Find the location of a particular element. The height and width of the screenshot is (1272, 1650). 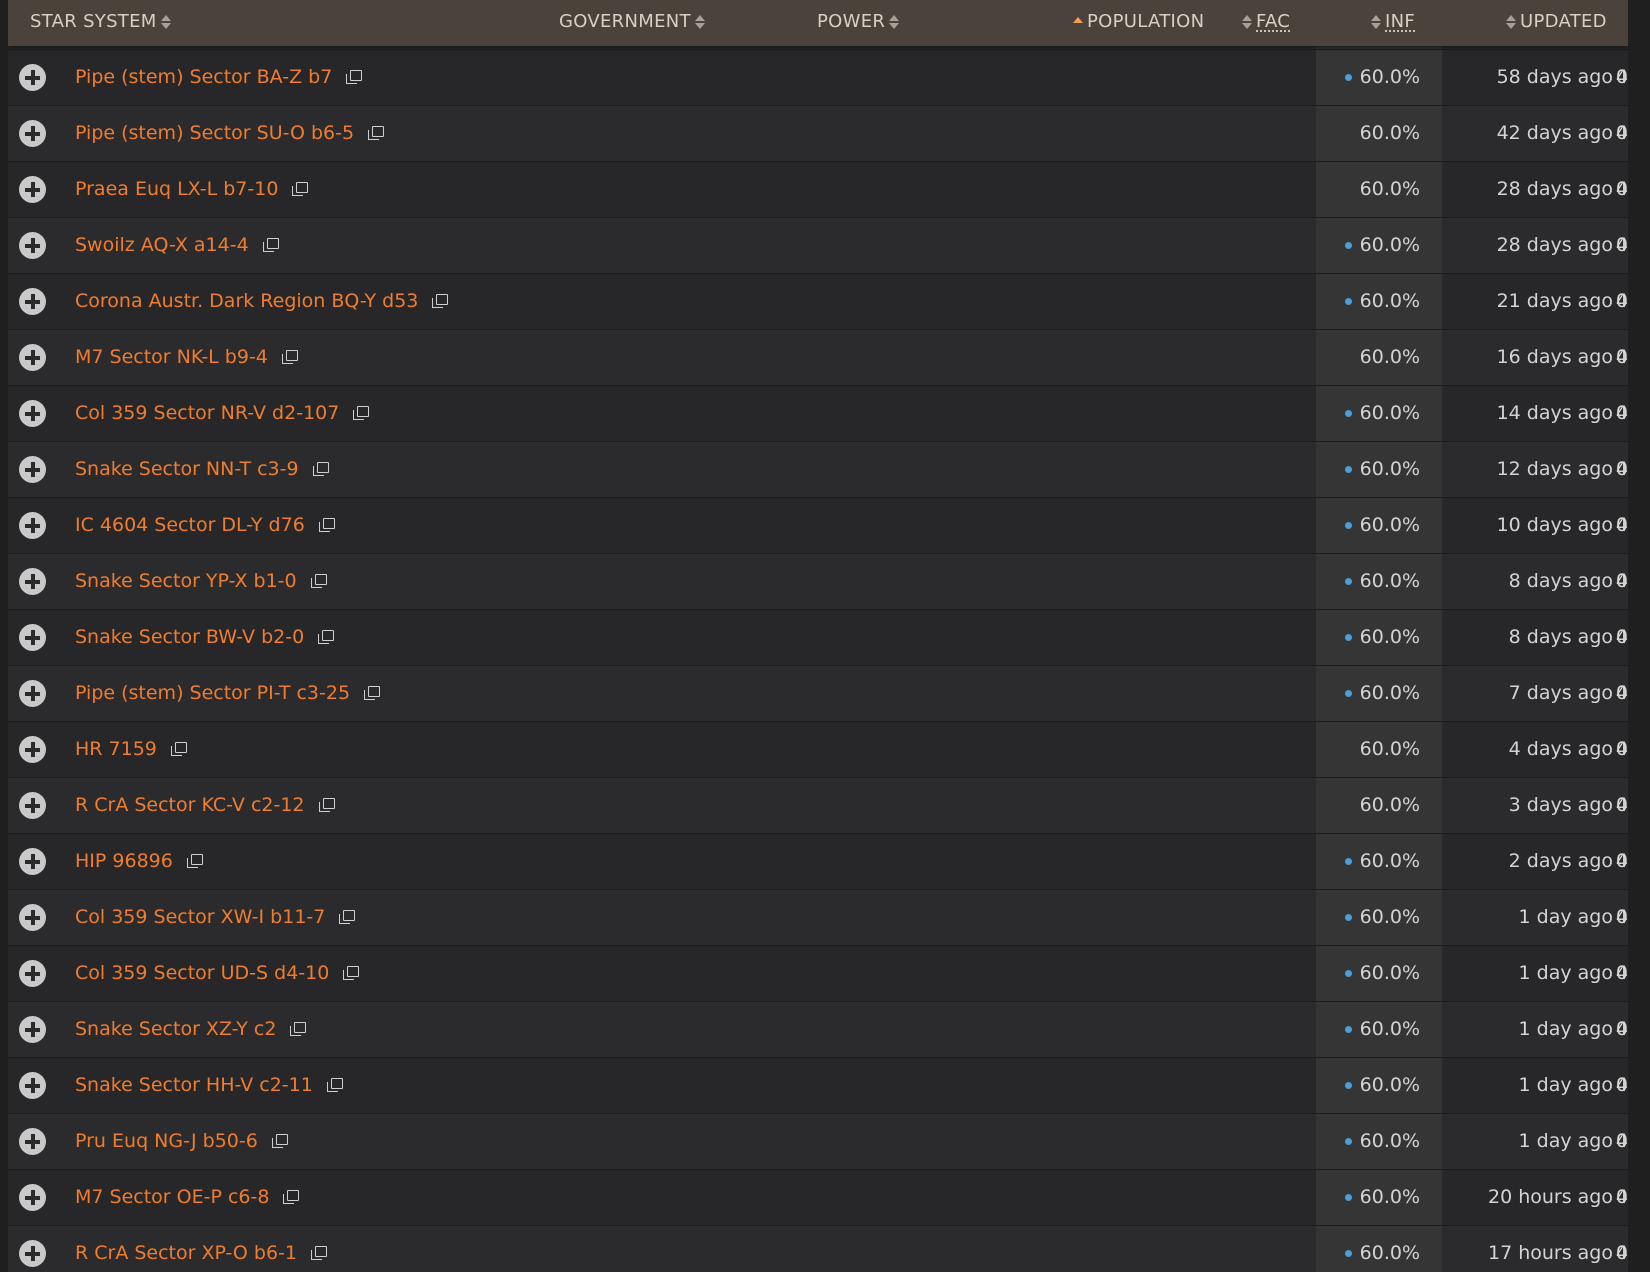

star-system-link: Pru Euq NG-J b50-6 is located at coordinates (181, 1141).